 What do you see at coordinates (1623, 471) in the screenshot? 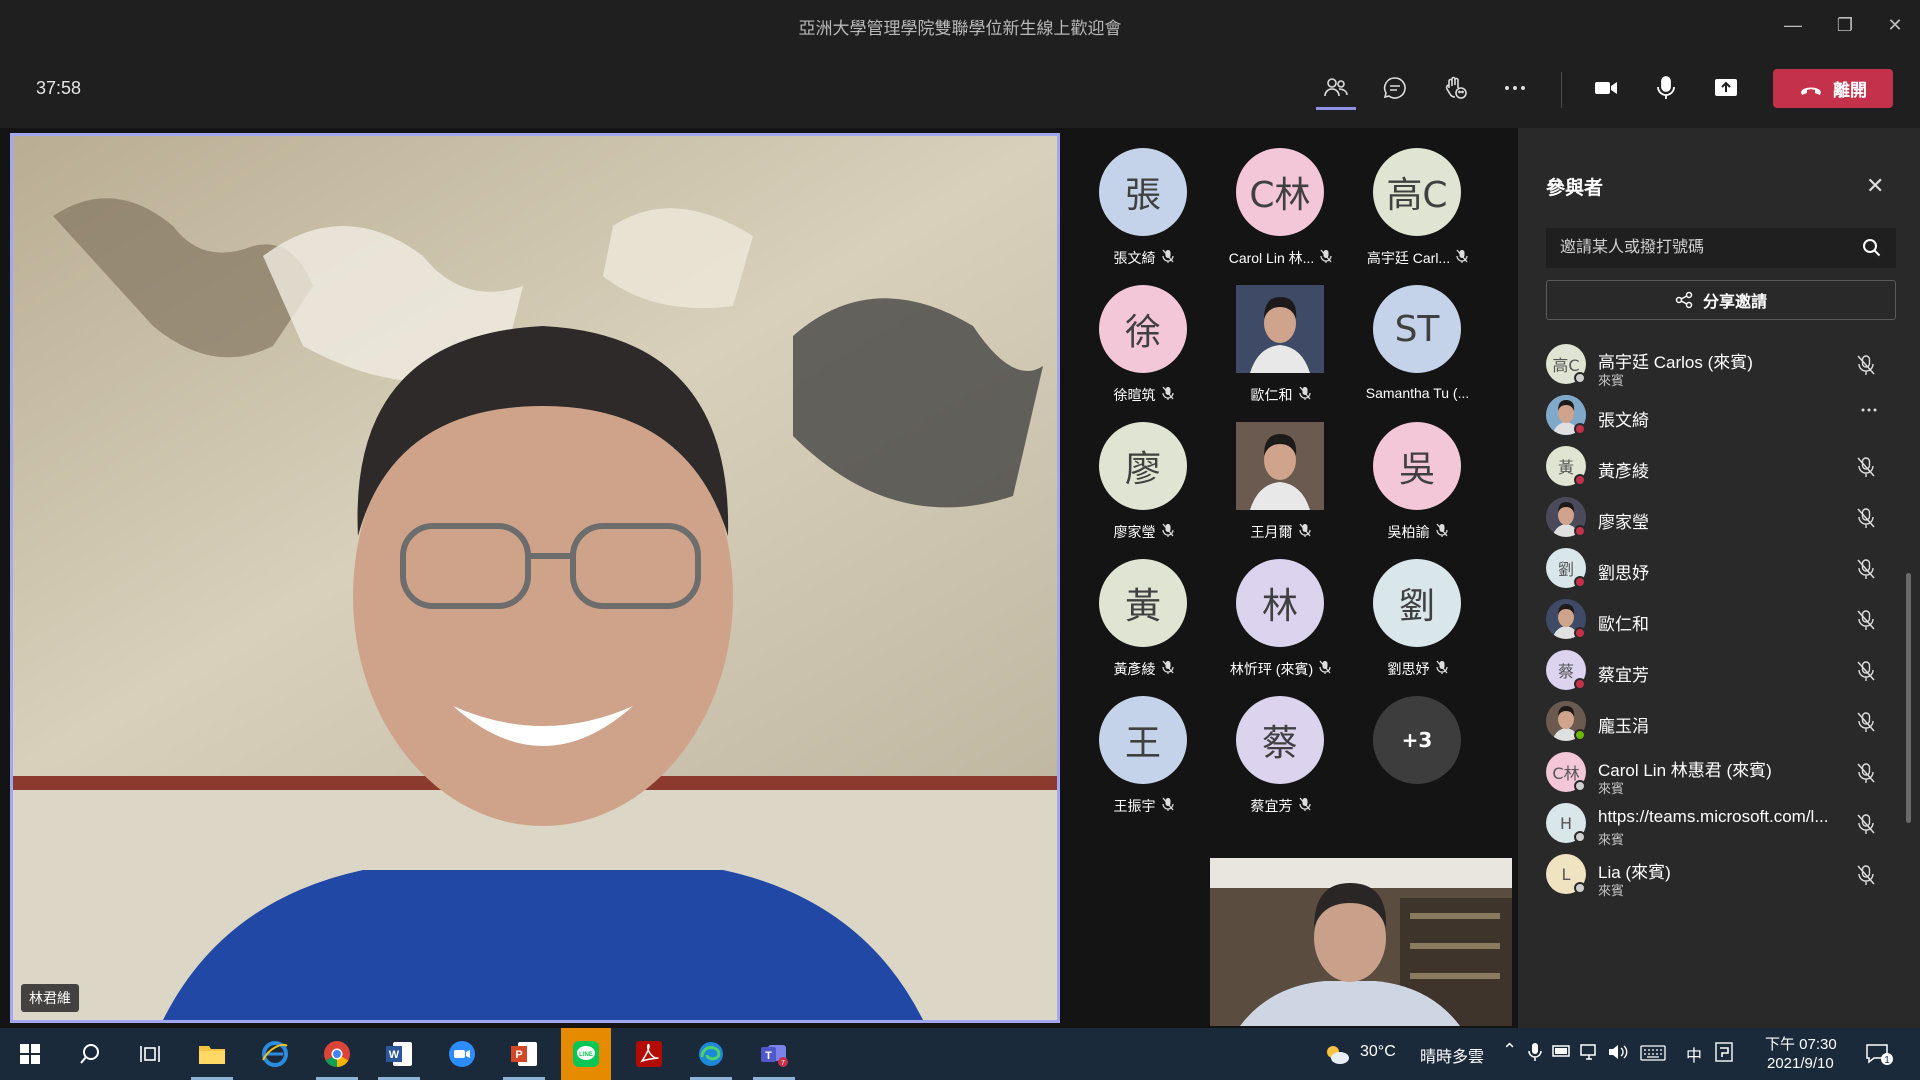
I see `participant-name: 黃彥綾` at bounding box center [1623, 471].